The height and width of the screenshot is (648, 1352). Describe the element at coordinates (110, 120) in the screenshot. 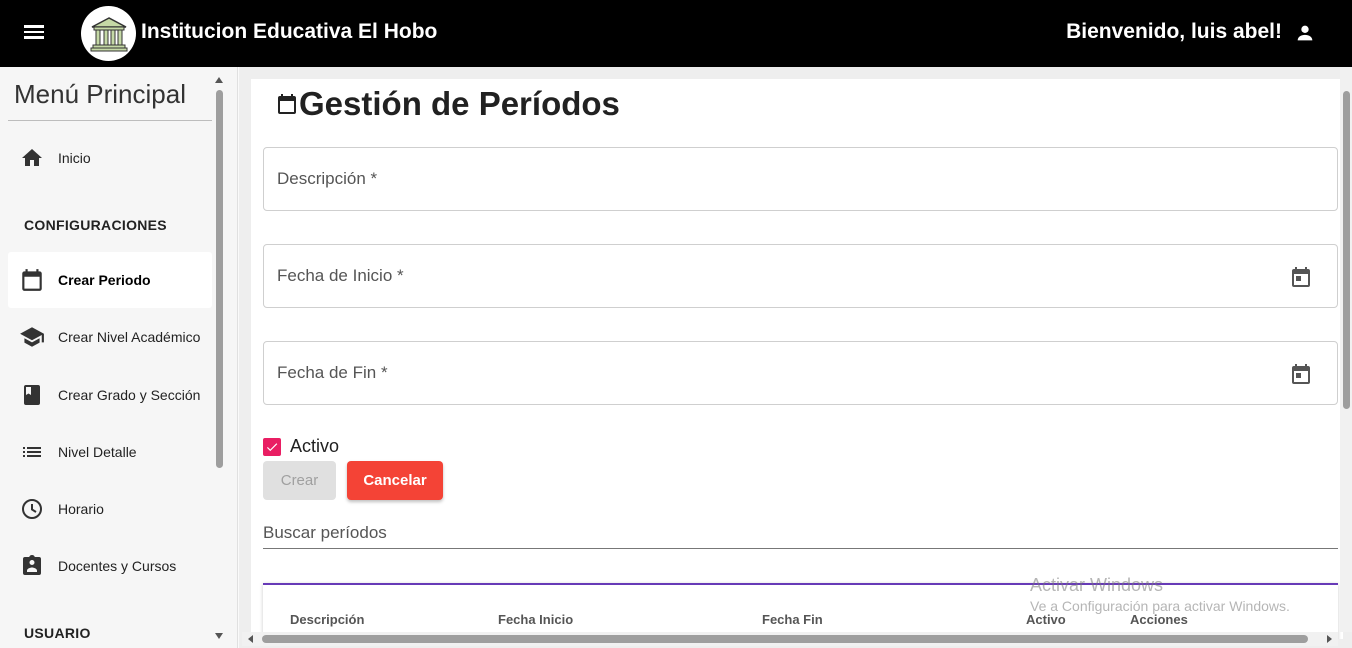

I see `divider` at that location.